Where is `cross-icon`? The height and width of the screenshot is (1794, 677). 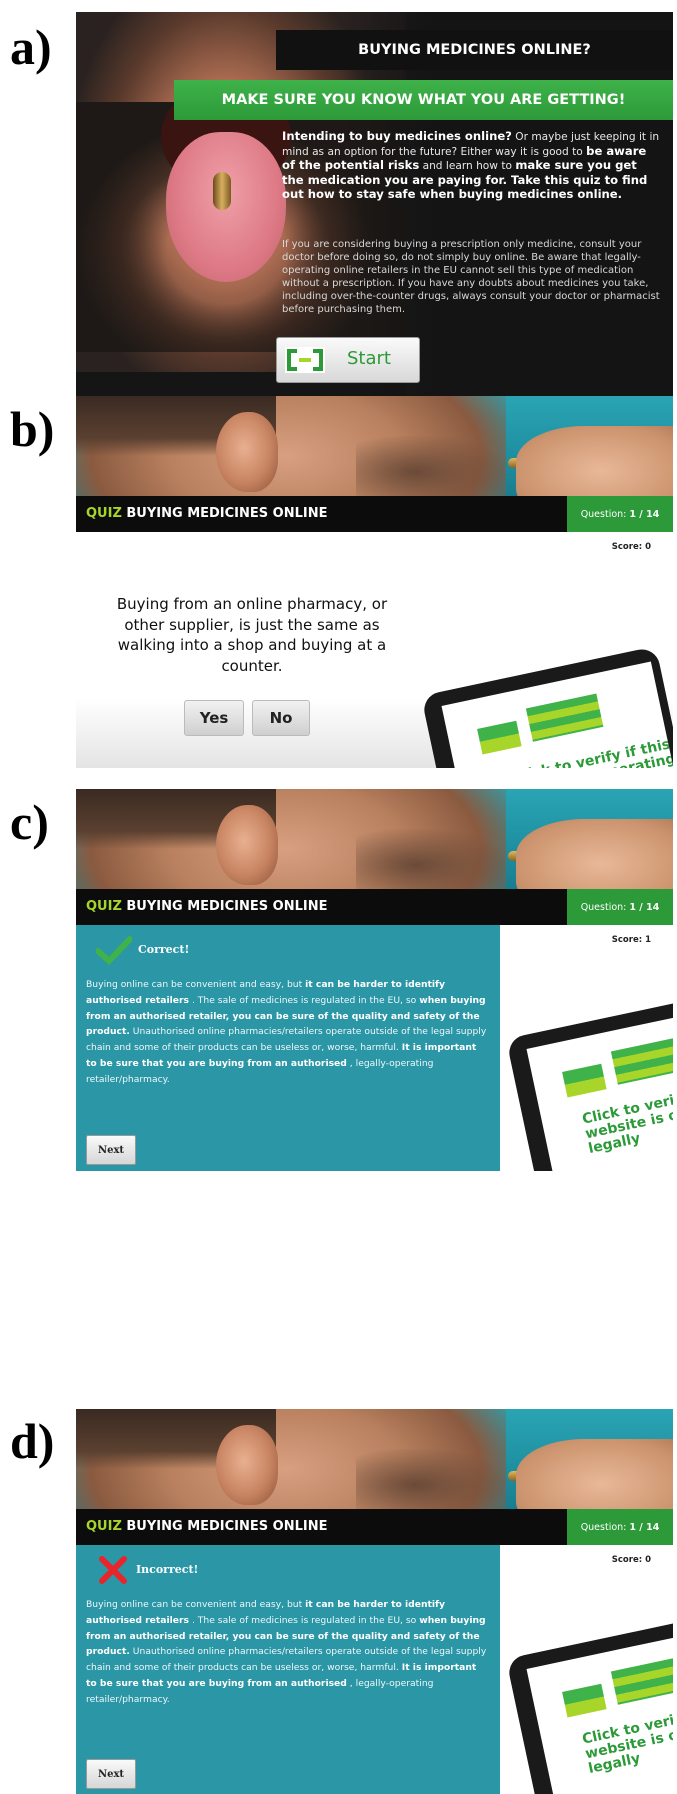 cross-icon is located at coordinates (113, 1570).